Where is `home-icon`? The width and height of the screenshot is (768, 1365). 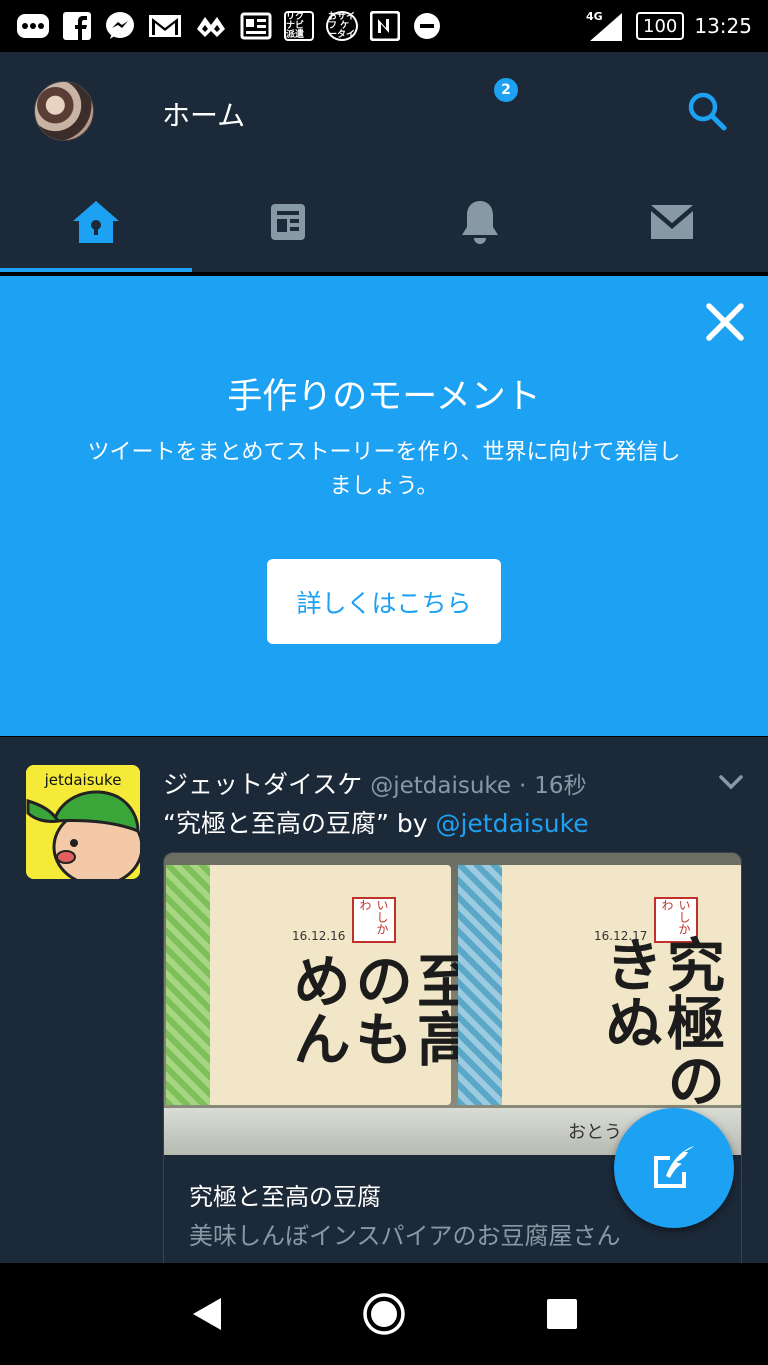 home-icon is located at coordinates (96, 222).